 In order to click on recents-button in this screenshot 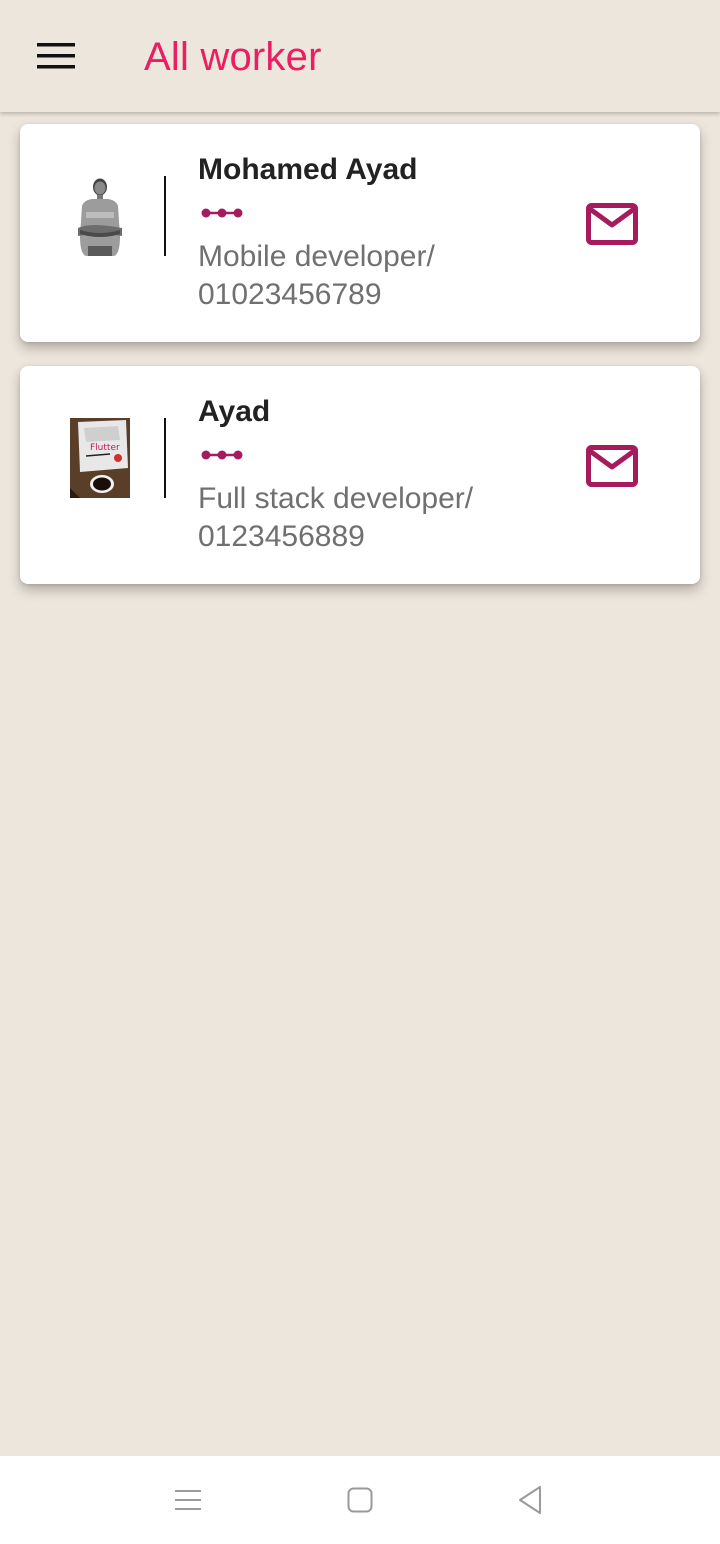, I will do `click(188, 1500)`.